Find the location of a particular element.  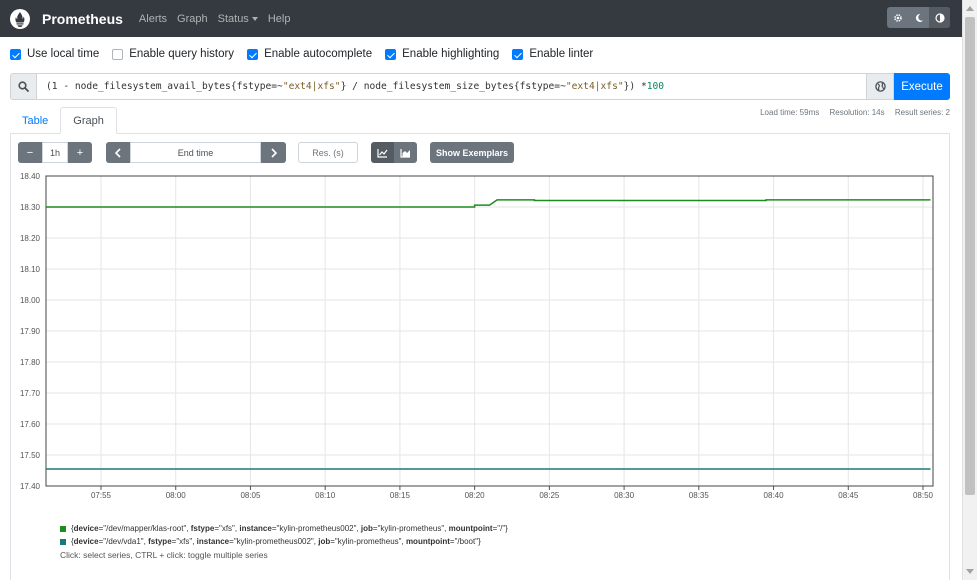

x-tick-label: 07:55 is located at coordinates (101, 495).